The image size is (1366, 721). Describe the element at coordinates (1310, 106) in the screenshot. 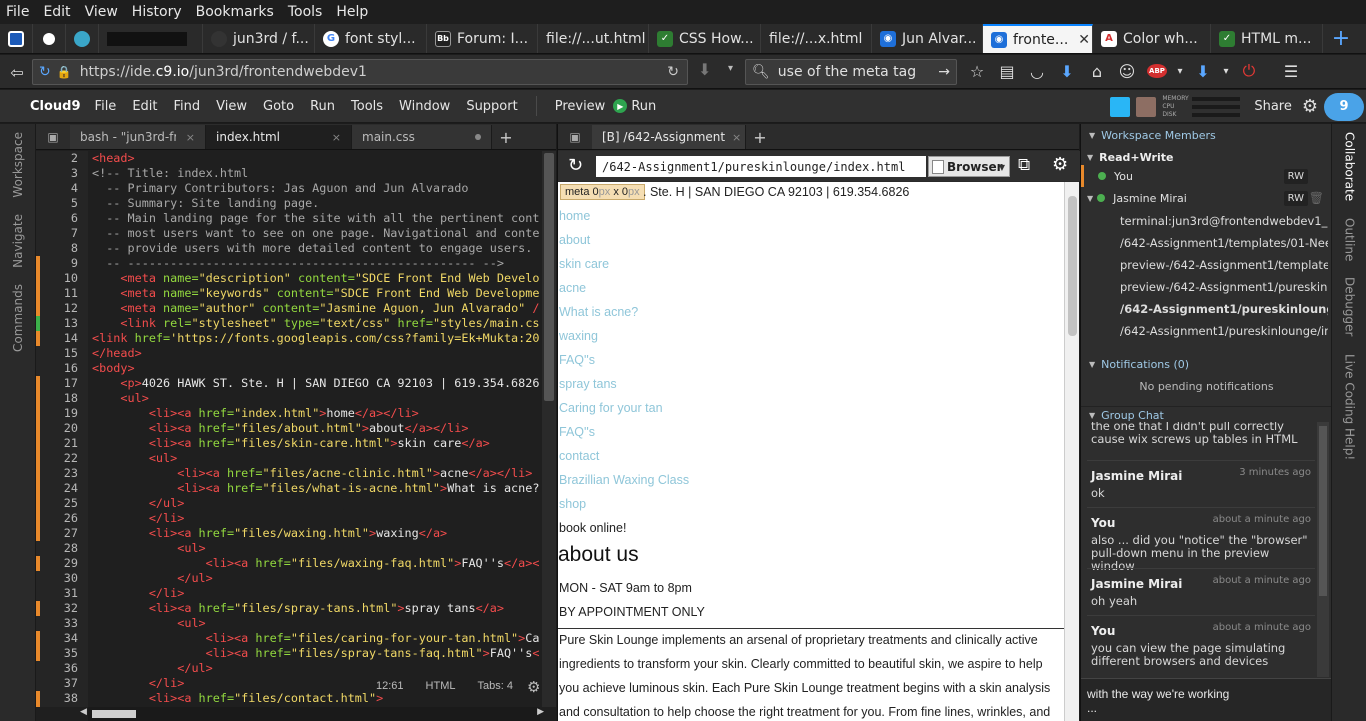

I see `settings-gear-icon: ⚙` at that location.